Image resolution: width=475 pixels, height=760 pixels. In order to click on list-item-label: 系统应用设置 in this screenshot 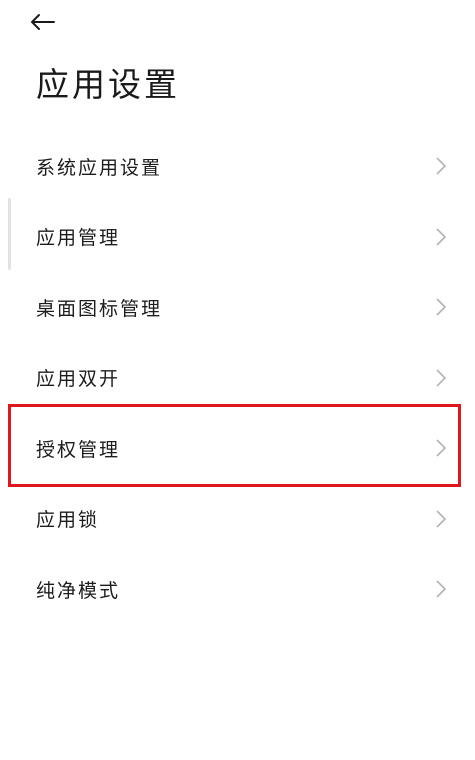, I will do `click(99, 167)`.